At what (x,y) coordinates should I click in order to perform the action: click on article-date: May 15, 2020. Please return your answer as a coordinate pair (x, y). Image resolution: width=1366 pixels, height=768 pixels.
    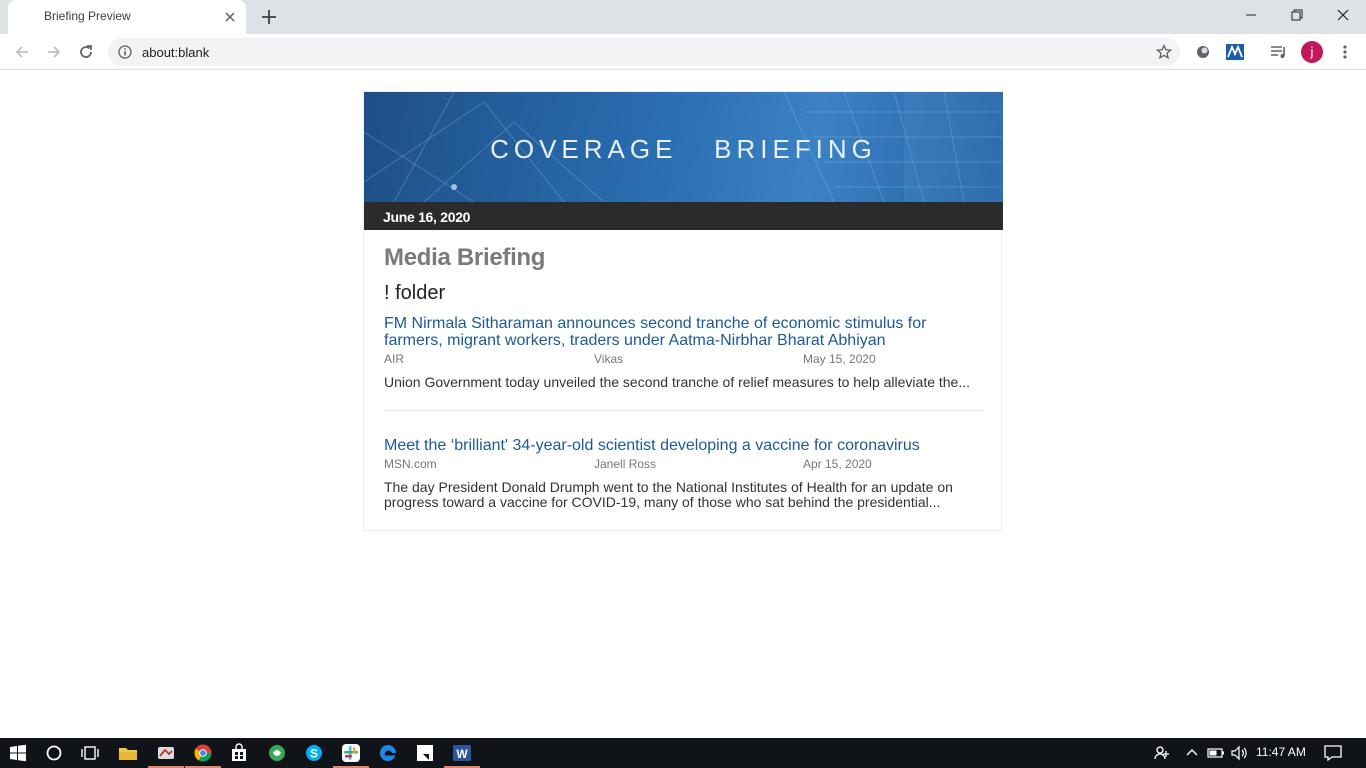
    Looking at the image, I should click on (839, 359).